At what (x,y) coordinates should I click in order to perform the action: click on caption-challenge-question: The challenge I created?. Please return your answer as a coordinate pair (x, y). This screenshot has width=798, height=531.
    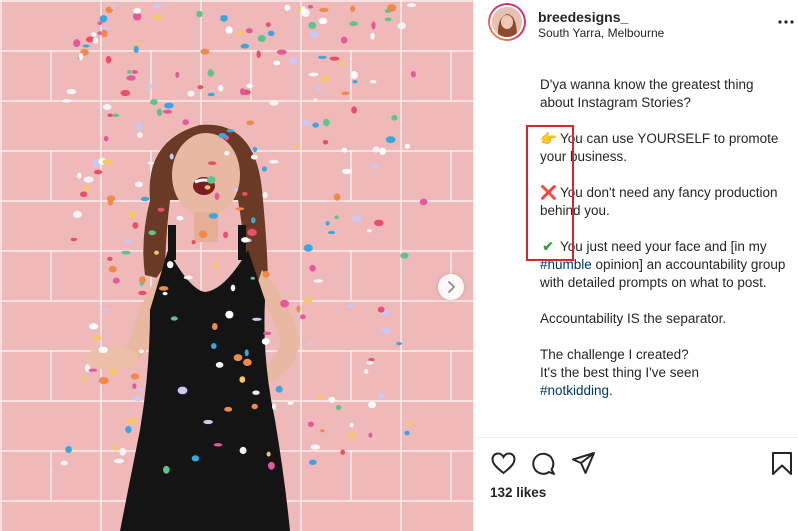
    Looking at the image, I should click on (614, 354).